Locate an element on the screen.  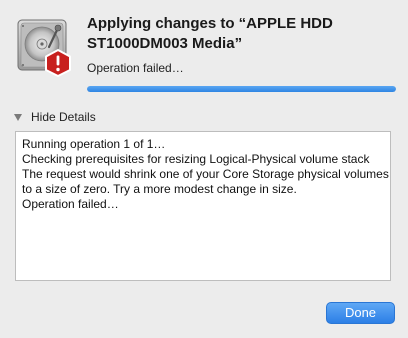
alert-badge-icon is located at coordinates (58, 63).